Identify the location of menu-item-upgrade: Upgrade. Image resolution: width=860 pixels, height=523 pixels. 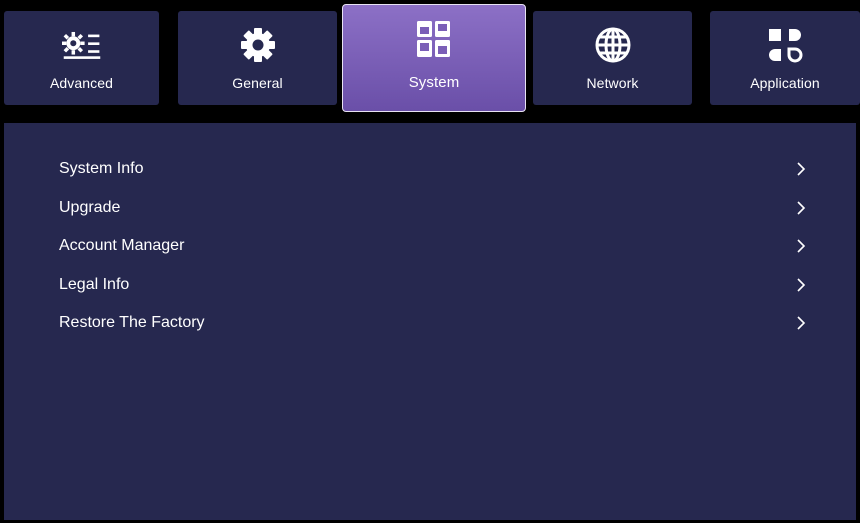
(430, 208).